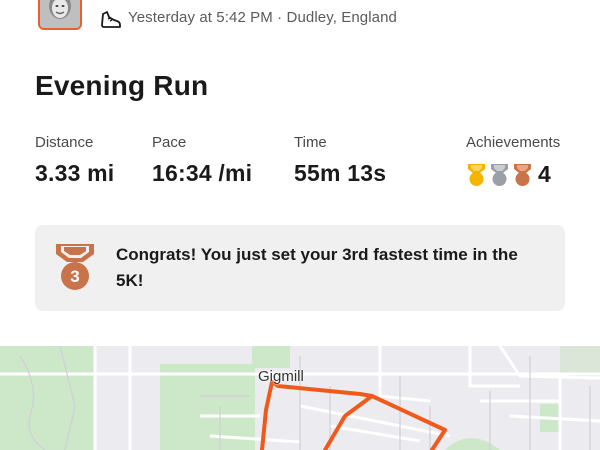 This screenshot has width=600, height=450. I want to click on silver-medal-icon, so click(499, 174).